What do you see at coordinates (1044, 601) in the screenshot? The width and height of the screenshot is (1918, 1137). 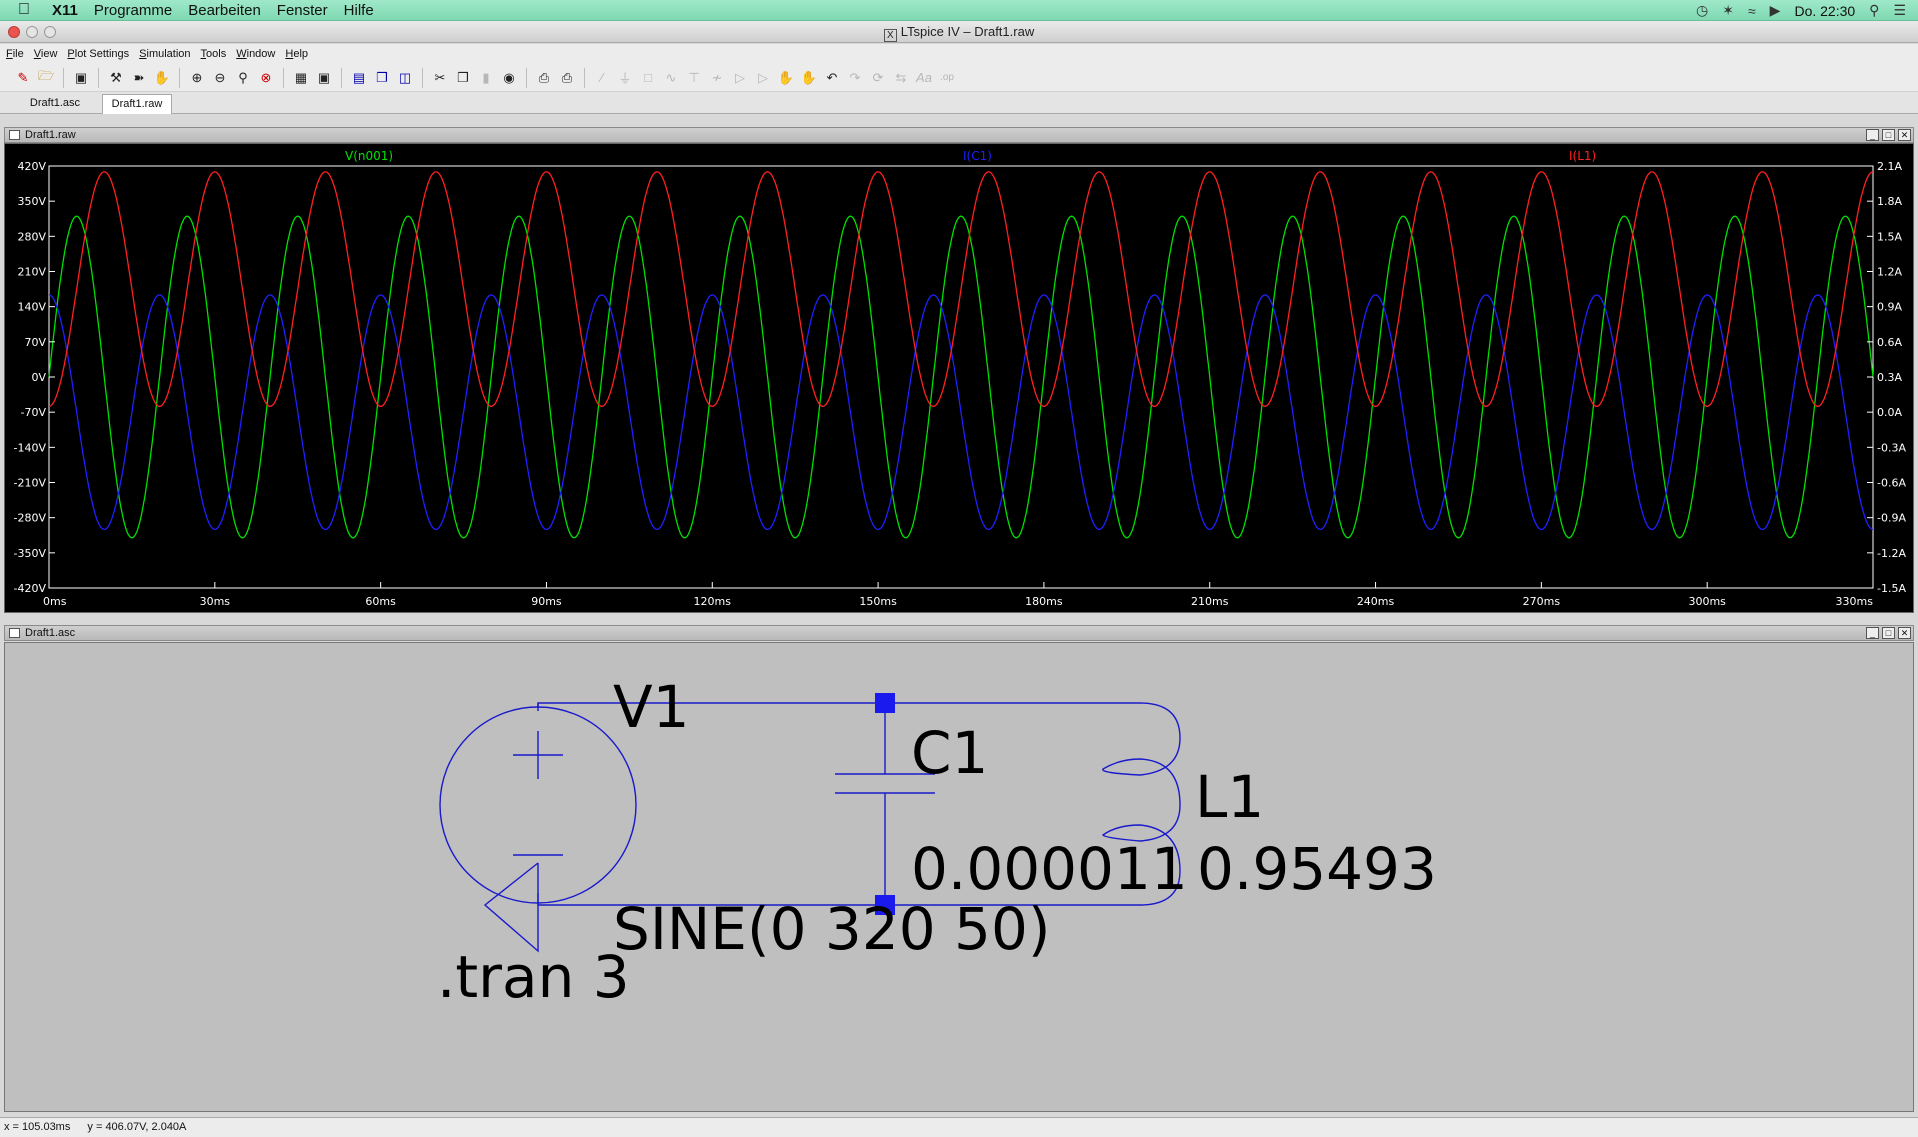 I see `x-tick-label: 180ms` at bounding box center [1044, 601].